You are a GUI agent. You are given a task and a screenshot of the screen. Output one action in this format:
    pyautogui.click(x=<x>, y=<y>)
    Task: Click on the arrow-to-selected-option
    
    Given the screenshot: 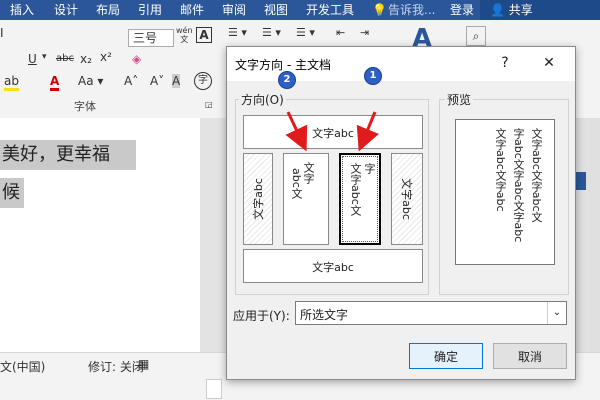 What is the action you would take?
    pyautogui.click(x=367, y=131)
    